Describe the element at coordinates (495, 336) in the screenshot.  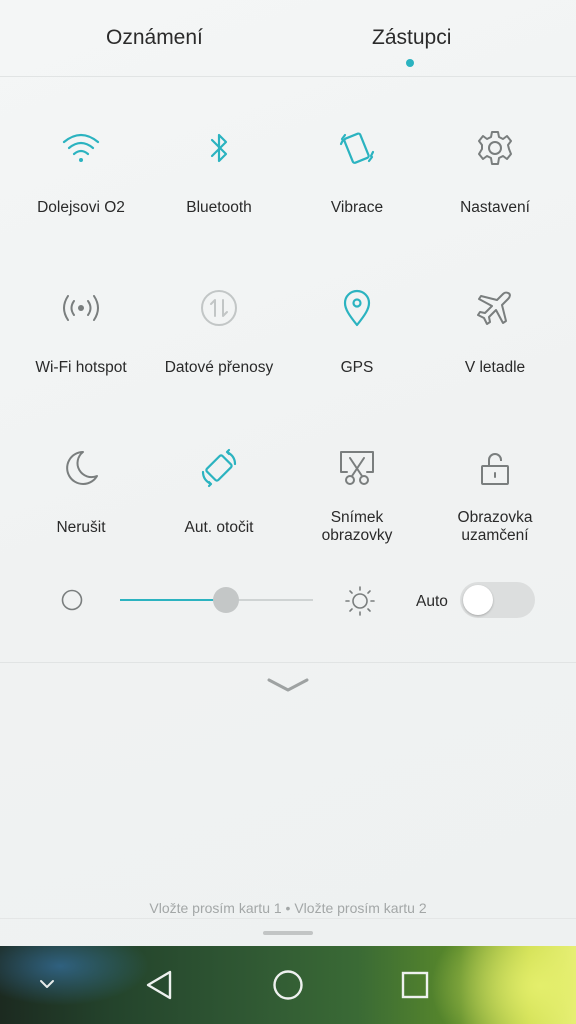
I see `tile-airplane: V letadle` at that location.